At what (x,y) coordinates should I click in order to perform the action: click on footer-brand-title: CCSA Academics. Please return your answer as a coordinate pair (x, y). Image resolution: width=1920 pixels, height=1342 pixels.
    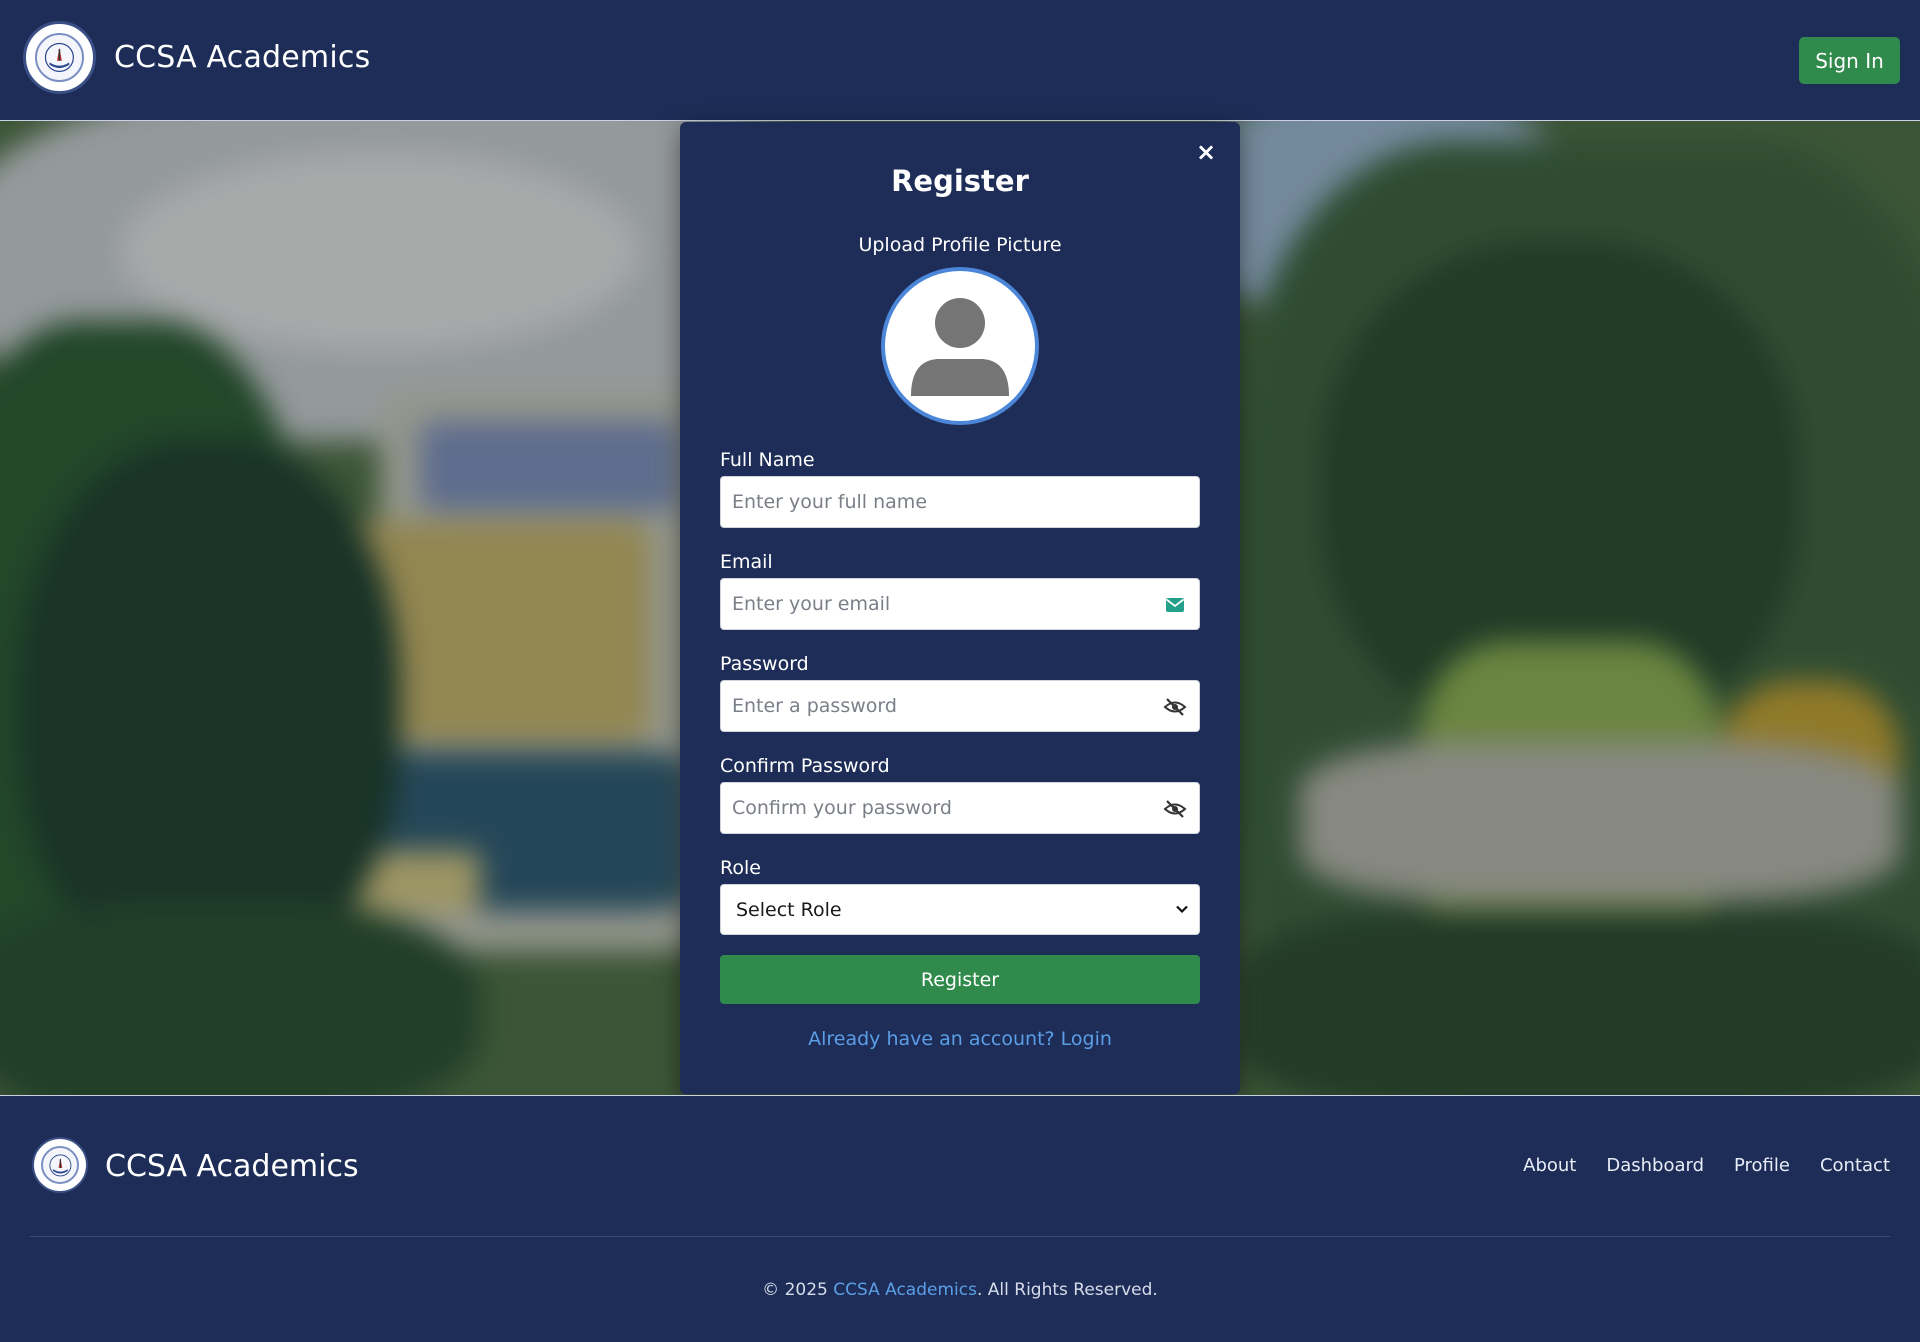
    Looking at the image, I should click on (232, 1166).